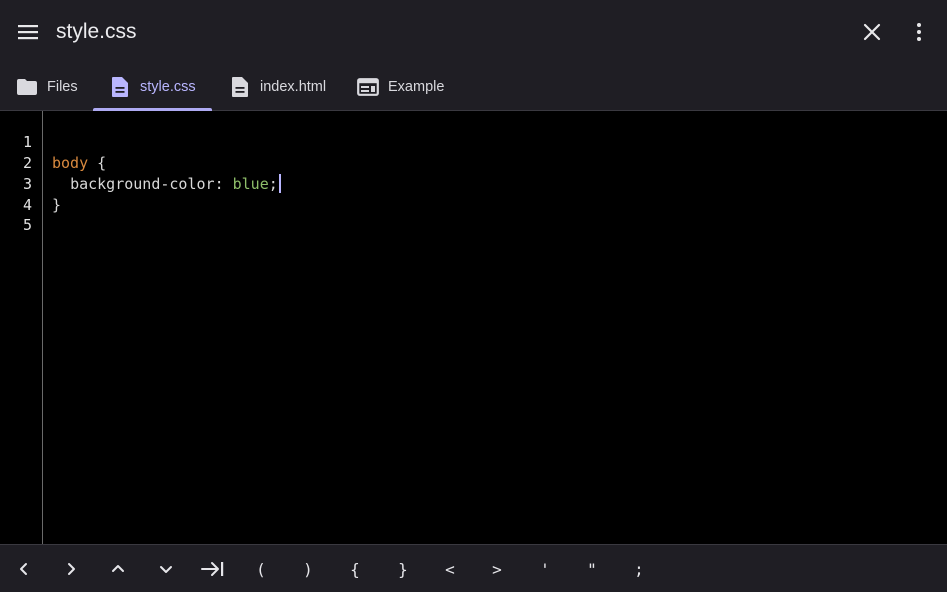  I want to click on page-title: style.css, so click(96, 31).